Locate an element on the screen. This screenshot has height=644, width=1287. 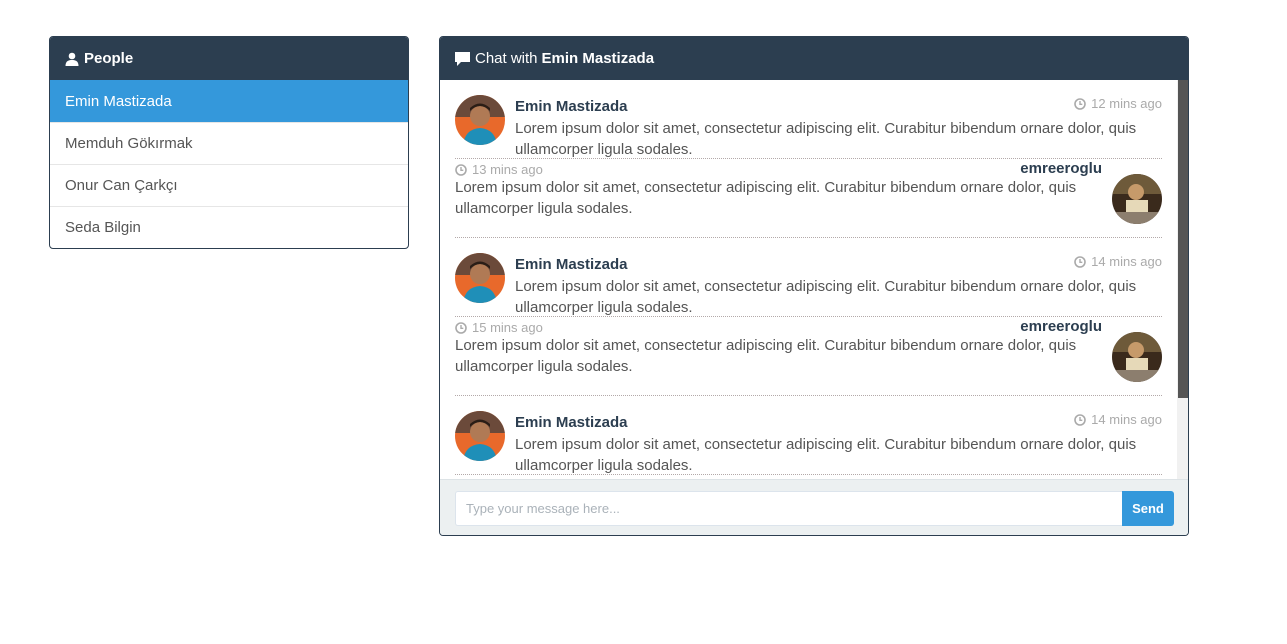
message-time: 13 mins ago is located at coordinates (499, 169).